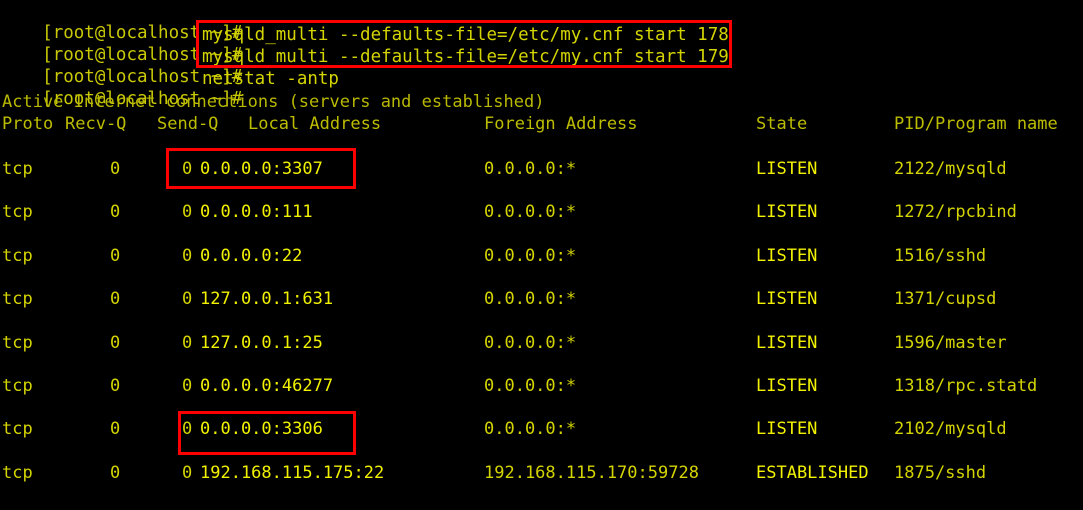 The image size is (1083, 510). What do you see at coordinates (950, 342) in the screenshot?
I see `cell-pid: 1596/master` at bounding box center [950, 342].